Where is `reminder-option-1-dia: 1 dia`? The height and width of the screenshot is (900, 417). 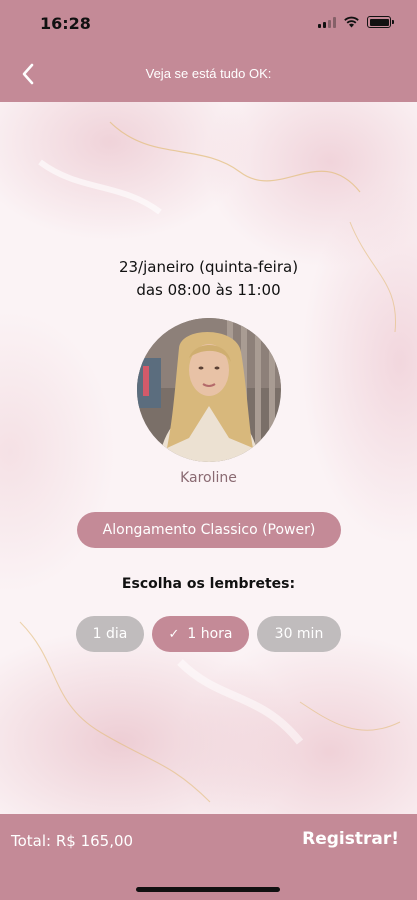 reminder-option-1-dia: 1 dia is located at coordinates (110, 634).